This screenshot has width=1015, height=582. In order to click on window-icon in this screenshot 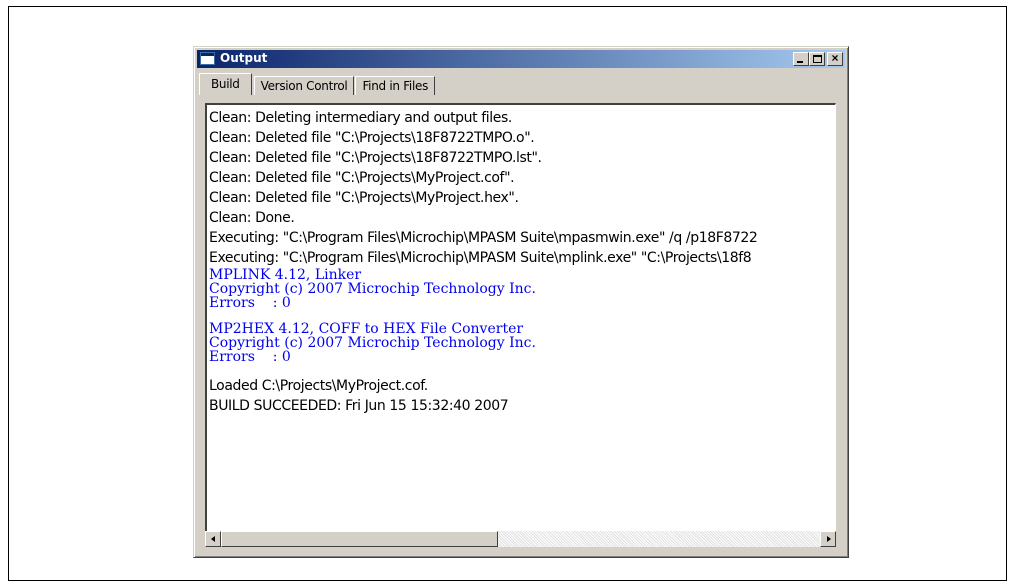, I will do `click(207, 58)`.